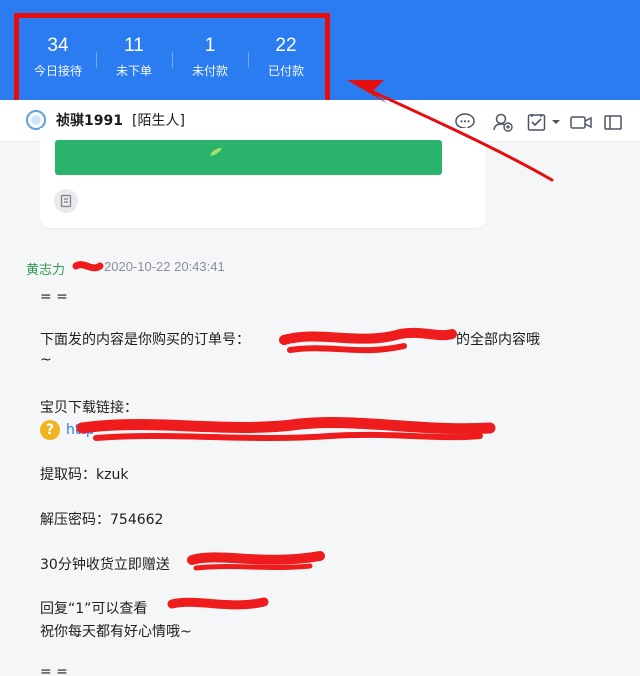 This screenshot has width=640, height=676. What do you see at coordinates (216, 152) in the screenshot?
I see `leaf-icon` at bounding box center [216, 152].